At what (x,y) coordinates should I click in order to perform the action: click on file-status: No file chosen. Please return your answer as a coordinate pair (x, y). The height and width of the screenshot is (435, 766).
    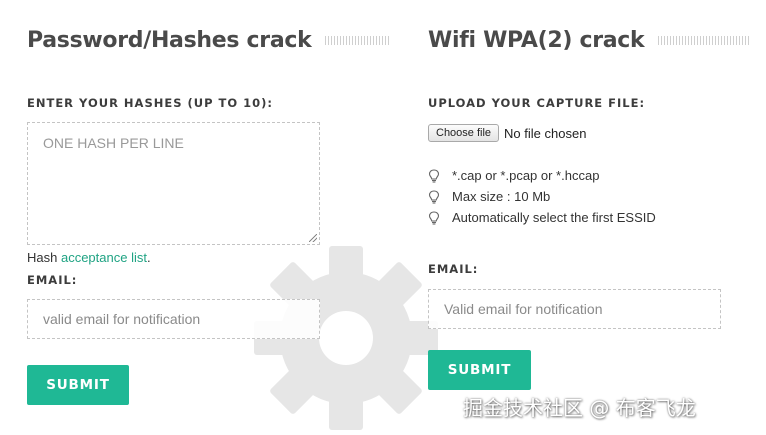
    Looking at the image, I should click on (545, 133).